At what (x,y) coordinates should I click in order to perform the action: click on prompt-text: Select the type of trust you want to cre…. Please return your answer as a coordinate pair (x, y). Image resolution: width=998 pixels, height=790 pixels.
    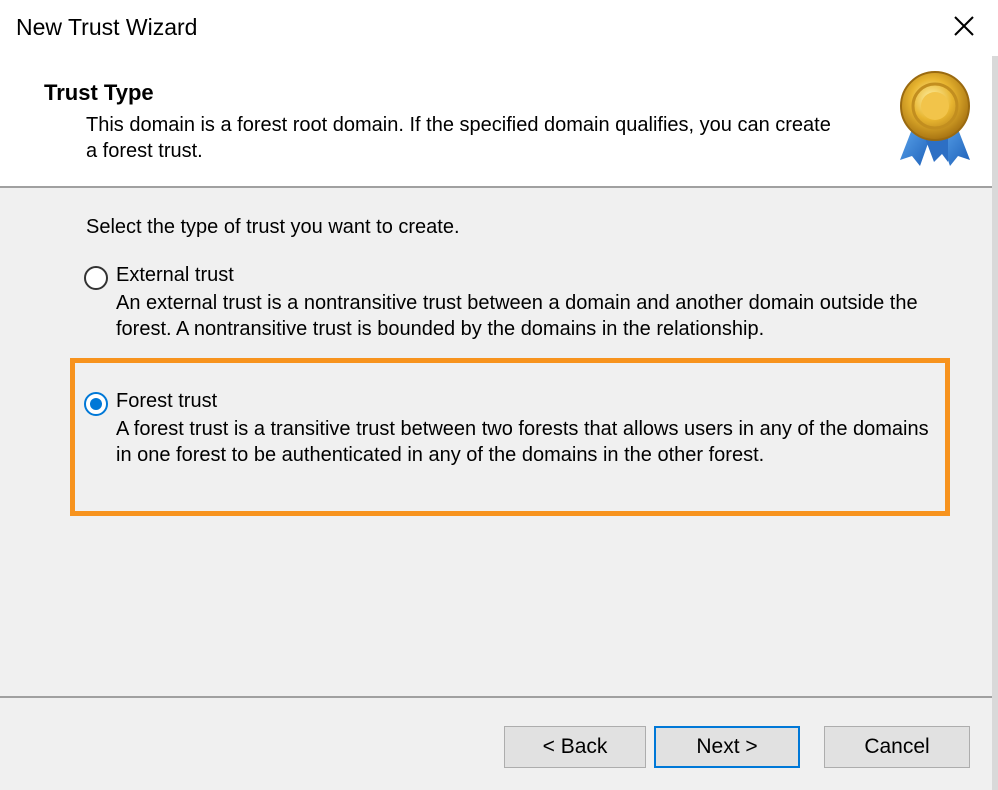
    Looking at the image, I should click on (273, 227).